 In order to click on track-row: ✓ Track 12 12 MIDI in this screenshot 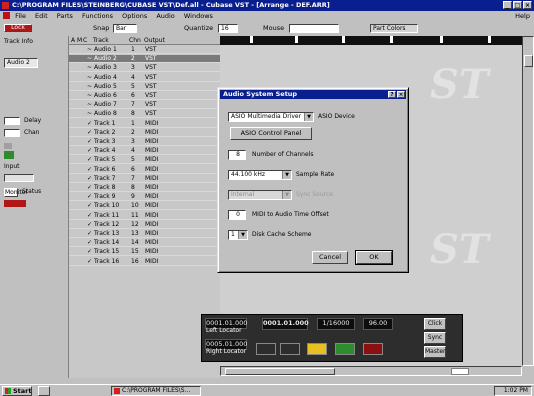, I will do `click(145, 225)`.